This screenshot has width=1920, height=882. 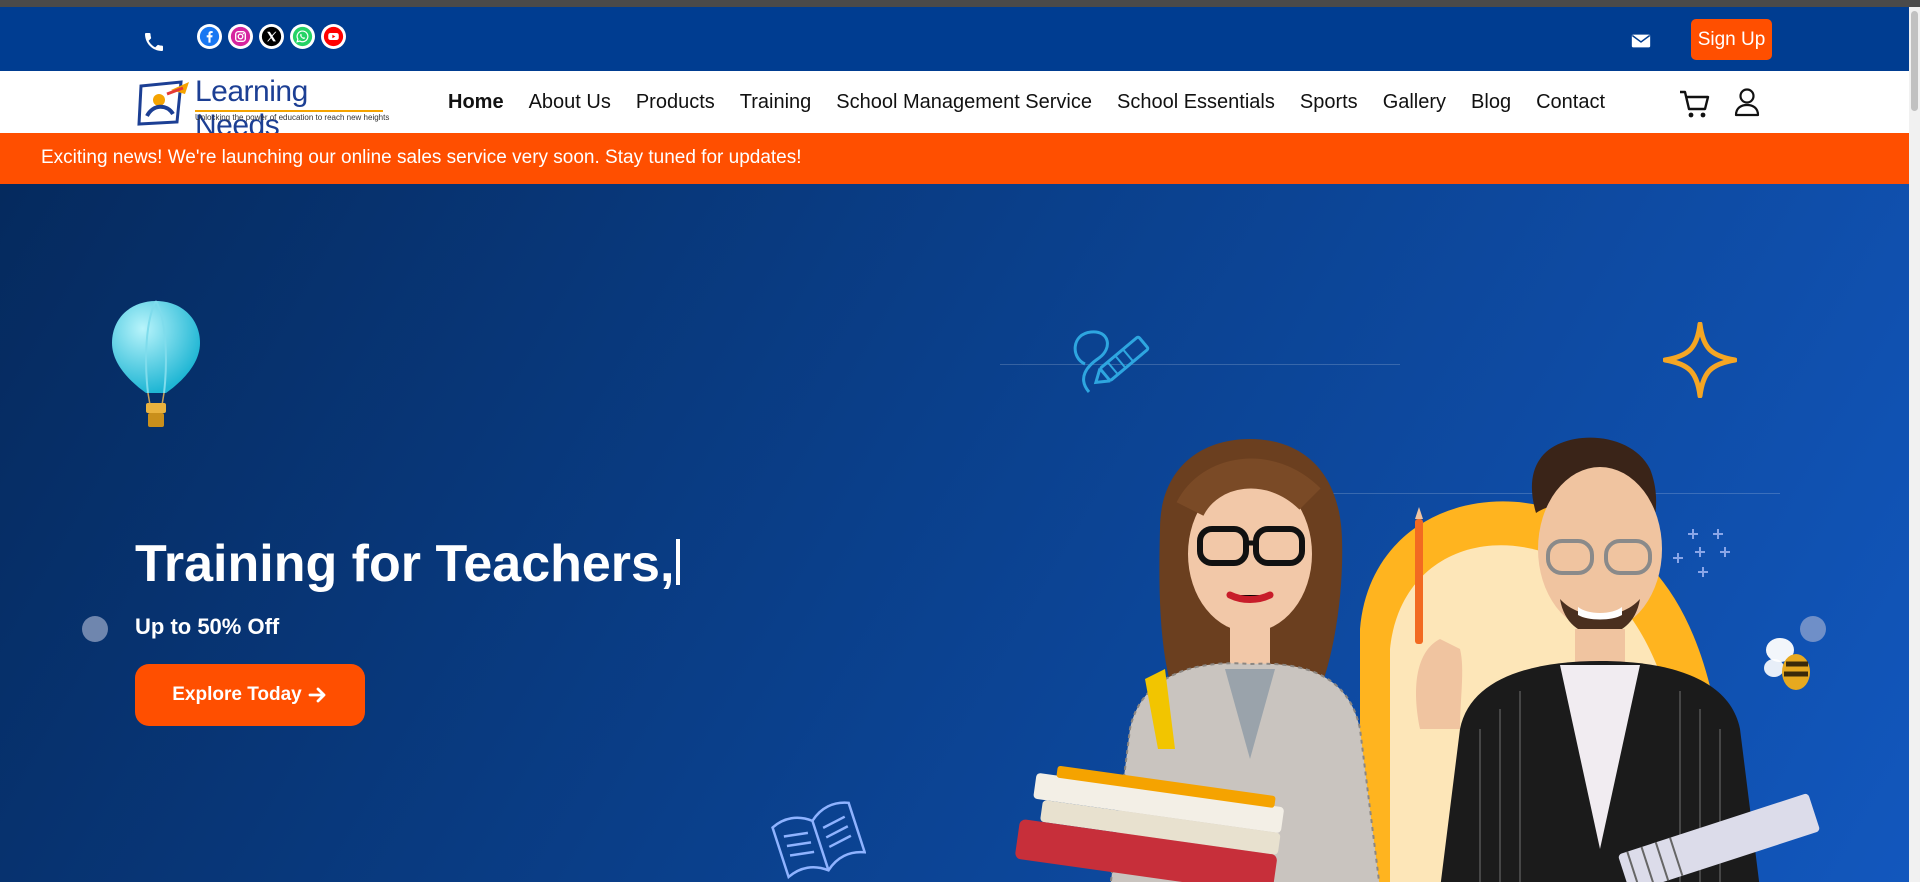 What do you see at coordinates (960, 3) in the screenshot?
I see `browser-top-edge` at bounding box center [960, 3].